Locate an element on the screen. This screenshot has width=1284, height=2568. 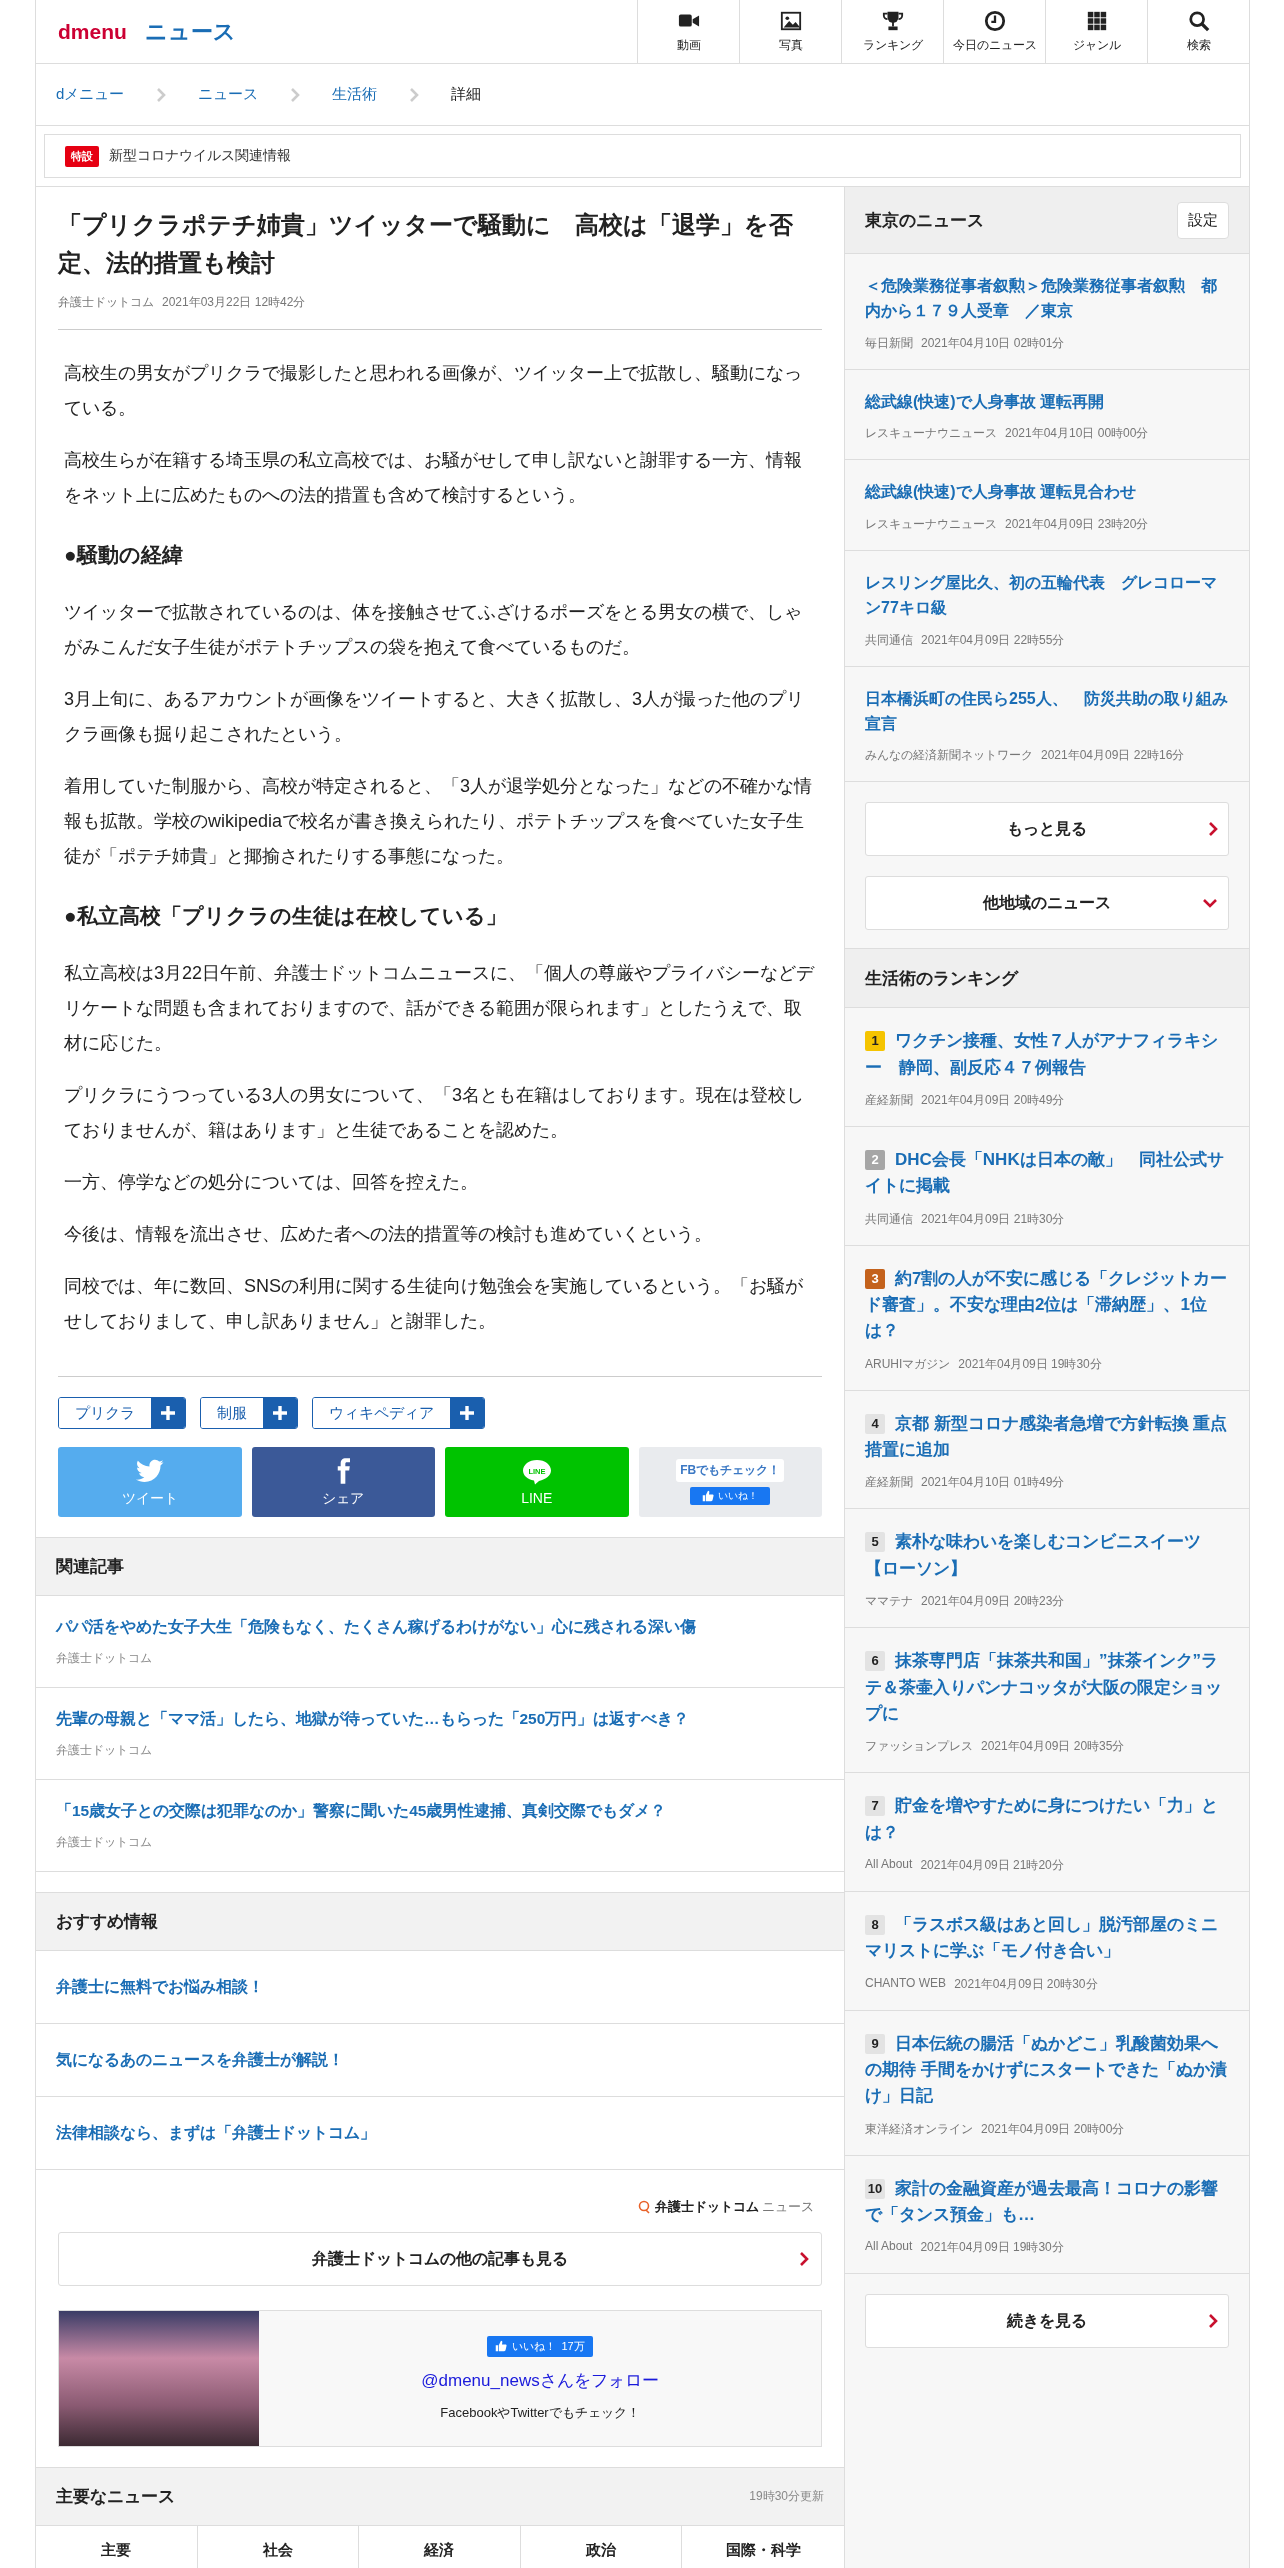
news-date: 2021年04月09日 21時20分 is located at coordinates (992, 1865).